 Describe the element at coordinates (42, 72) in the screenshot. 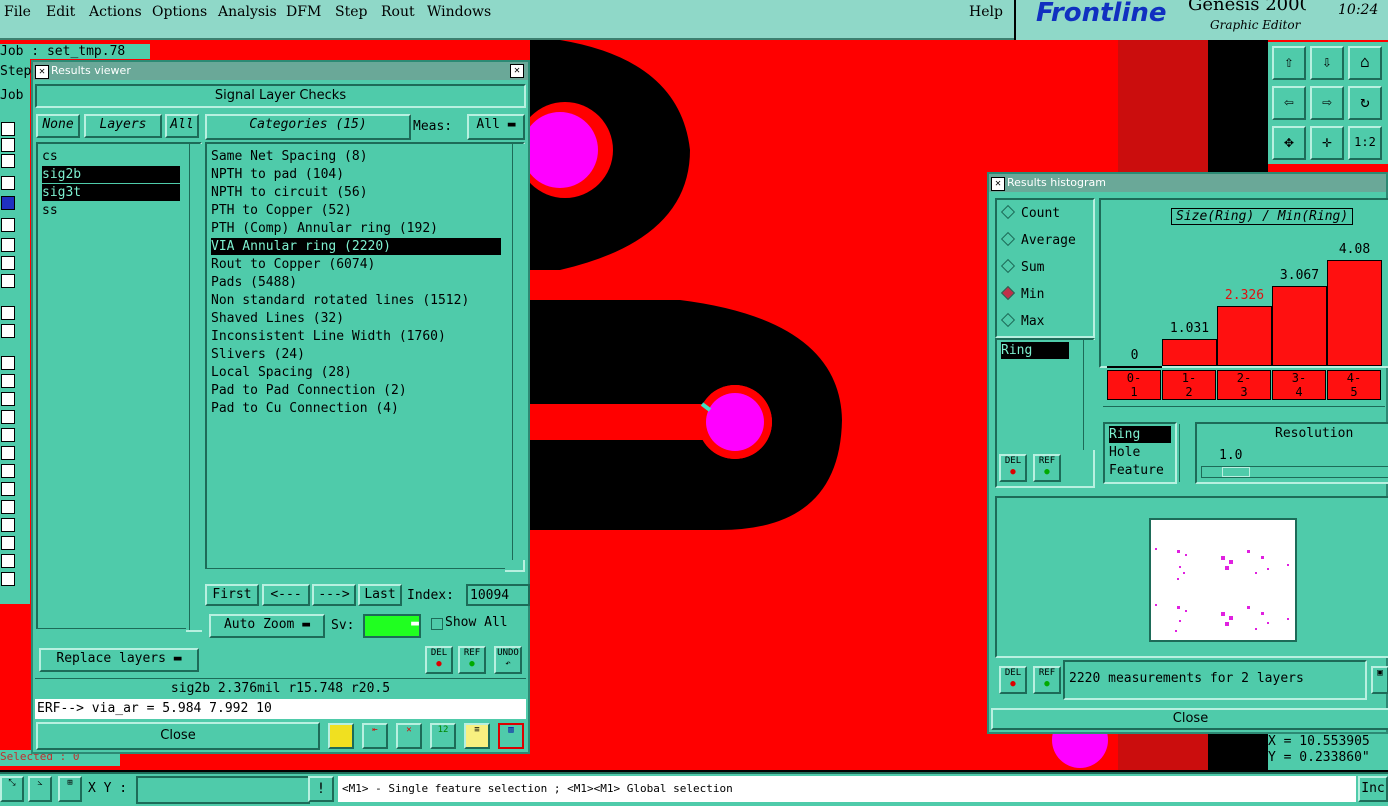

I see `window-menu-icon: ✕` at that location.